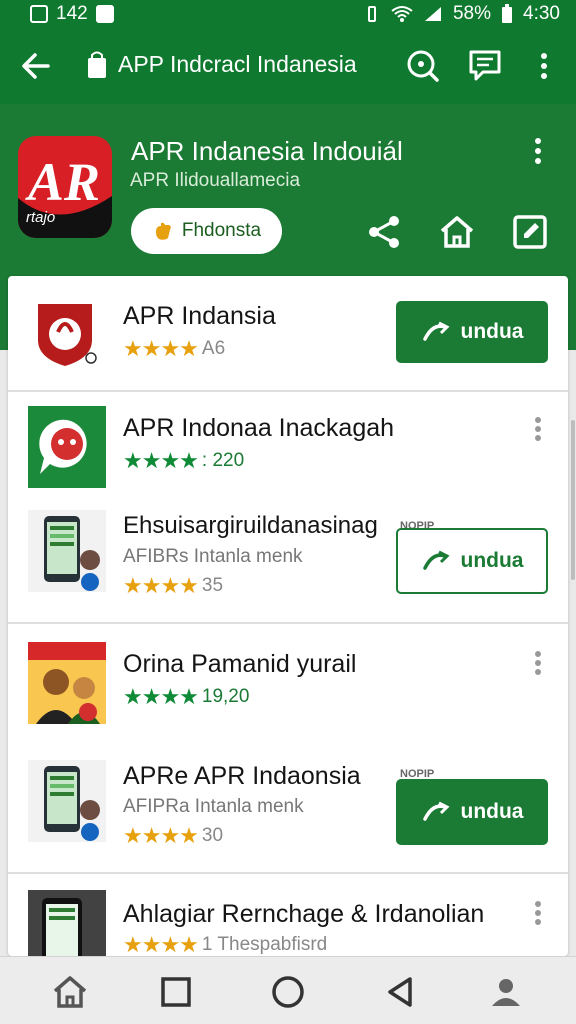  Describe the element at coordinates (176, 992) in the screenshot. I see `recent-apps-icon` at that location.